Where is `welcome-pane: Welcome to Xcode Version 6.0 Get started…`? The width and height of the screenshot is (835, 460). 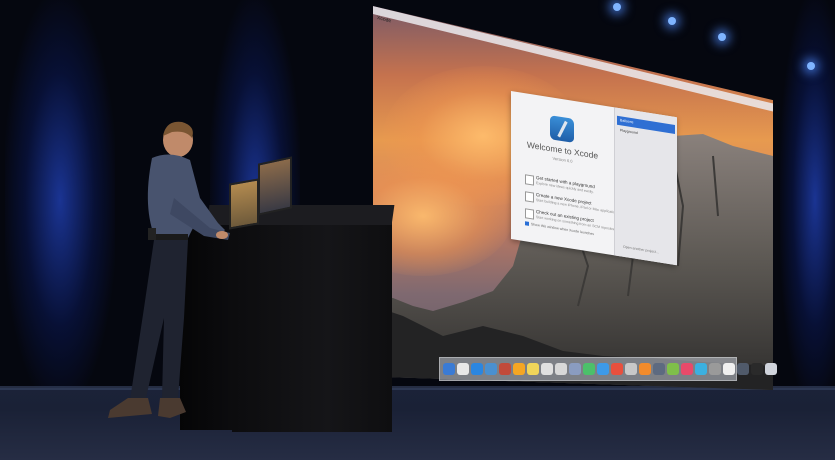
welcome-pane: Welcome to Xcode Version 6.0 Get started… is located at coordinates (564, 173).